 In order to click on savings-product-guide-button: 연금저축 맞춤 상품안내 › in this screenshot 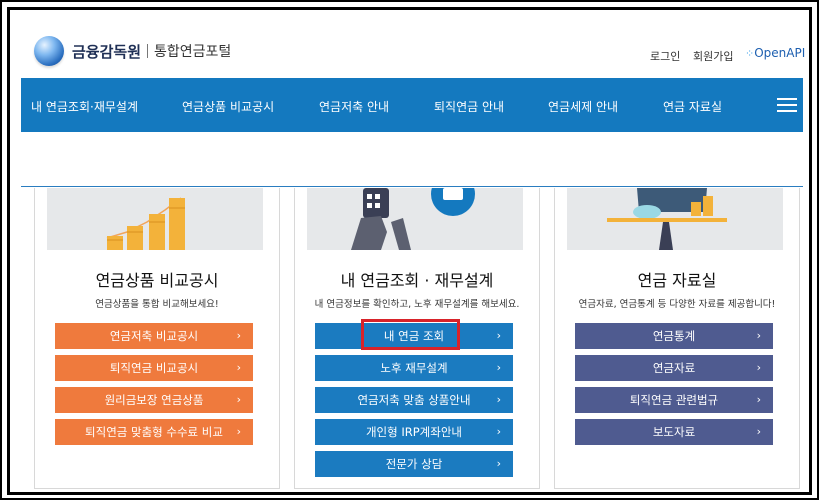, I will do `click(414, 400)`.